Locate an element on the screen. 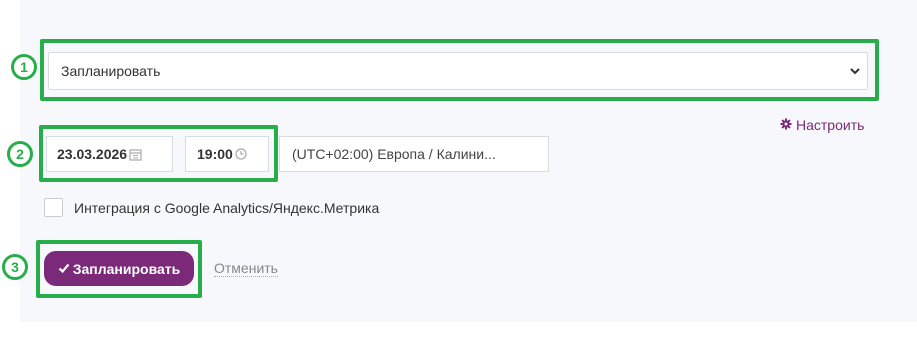 This screenshot has width=917, height=361. date-input: 23.03.2026 is located at coordinates (109, 154).